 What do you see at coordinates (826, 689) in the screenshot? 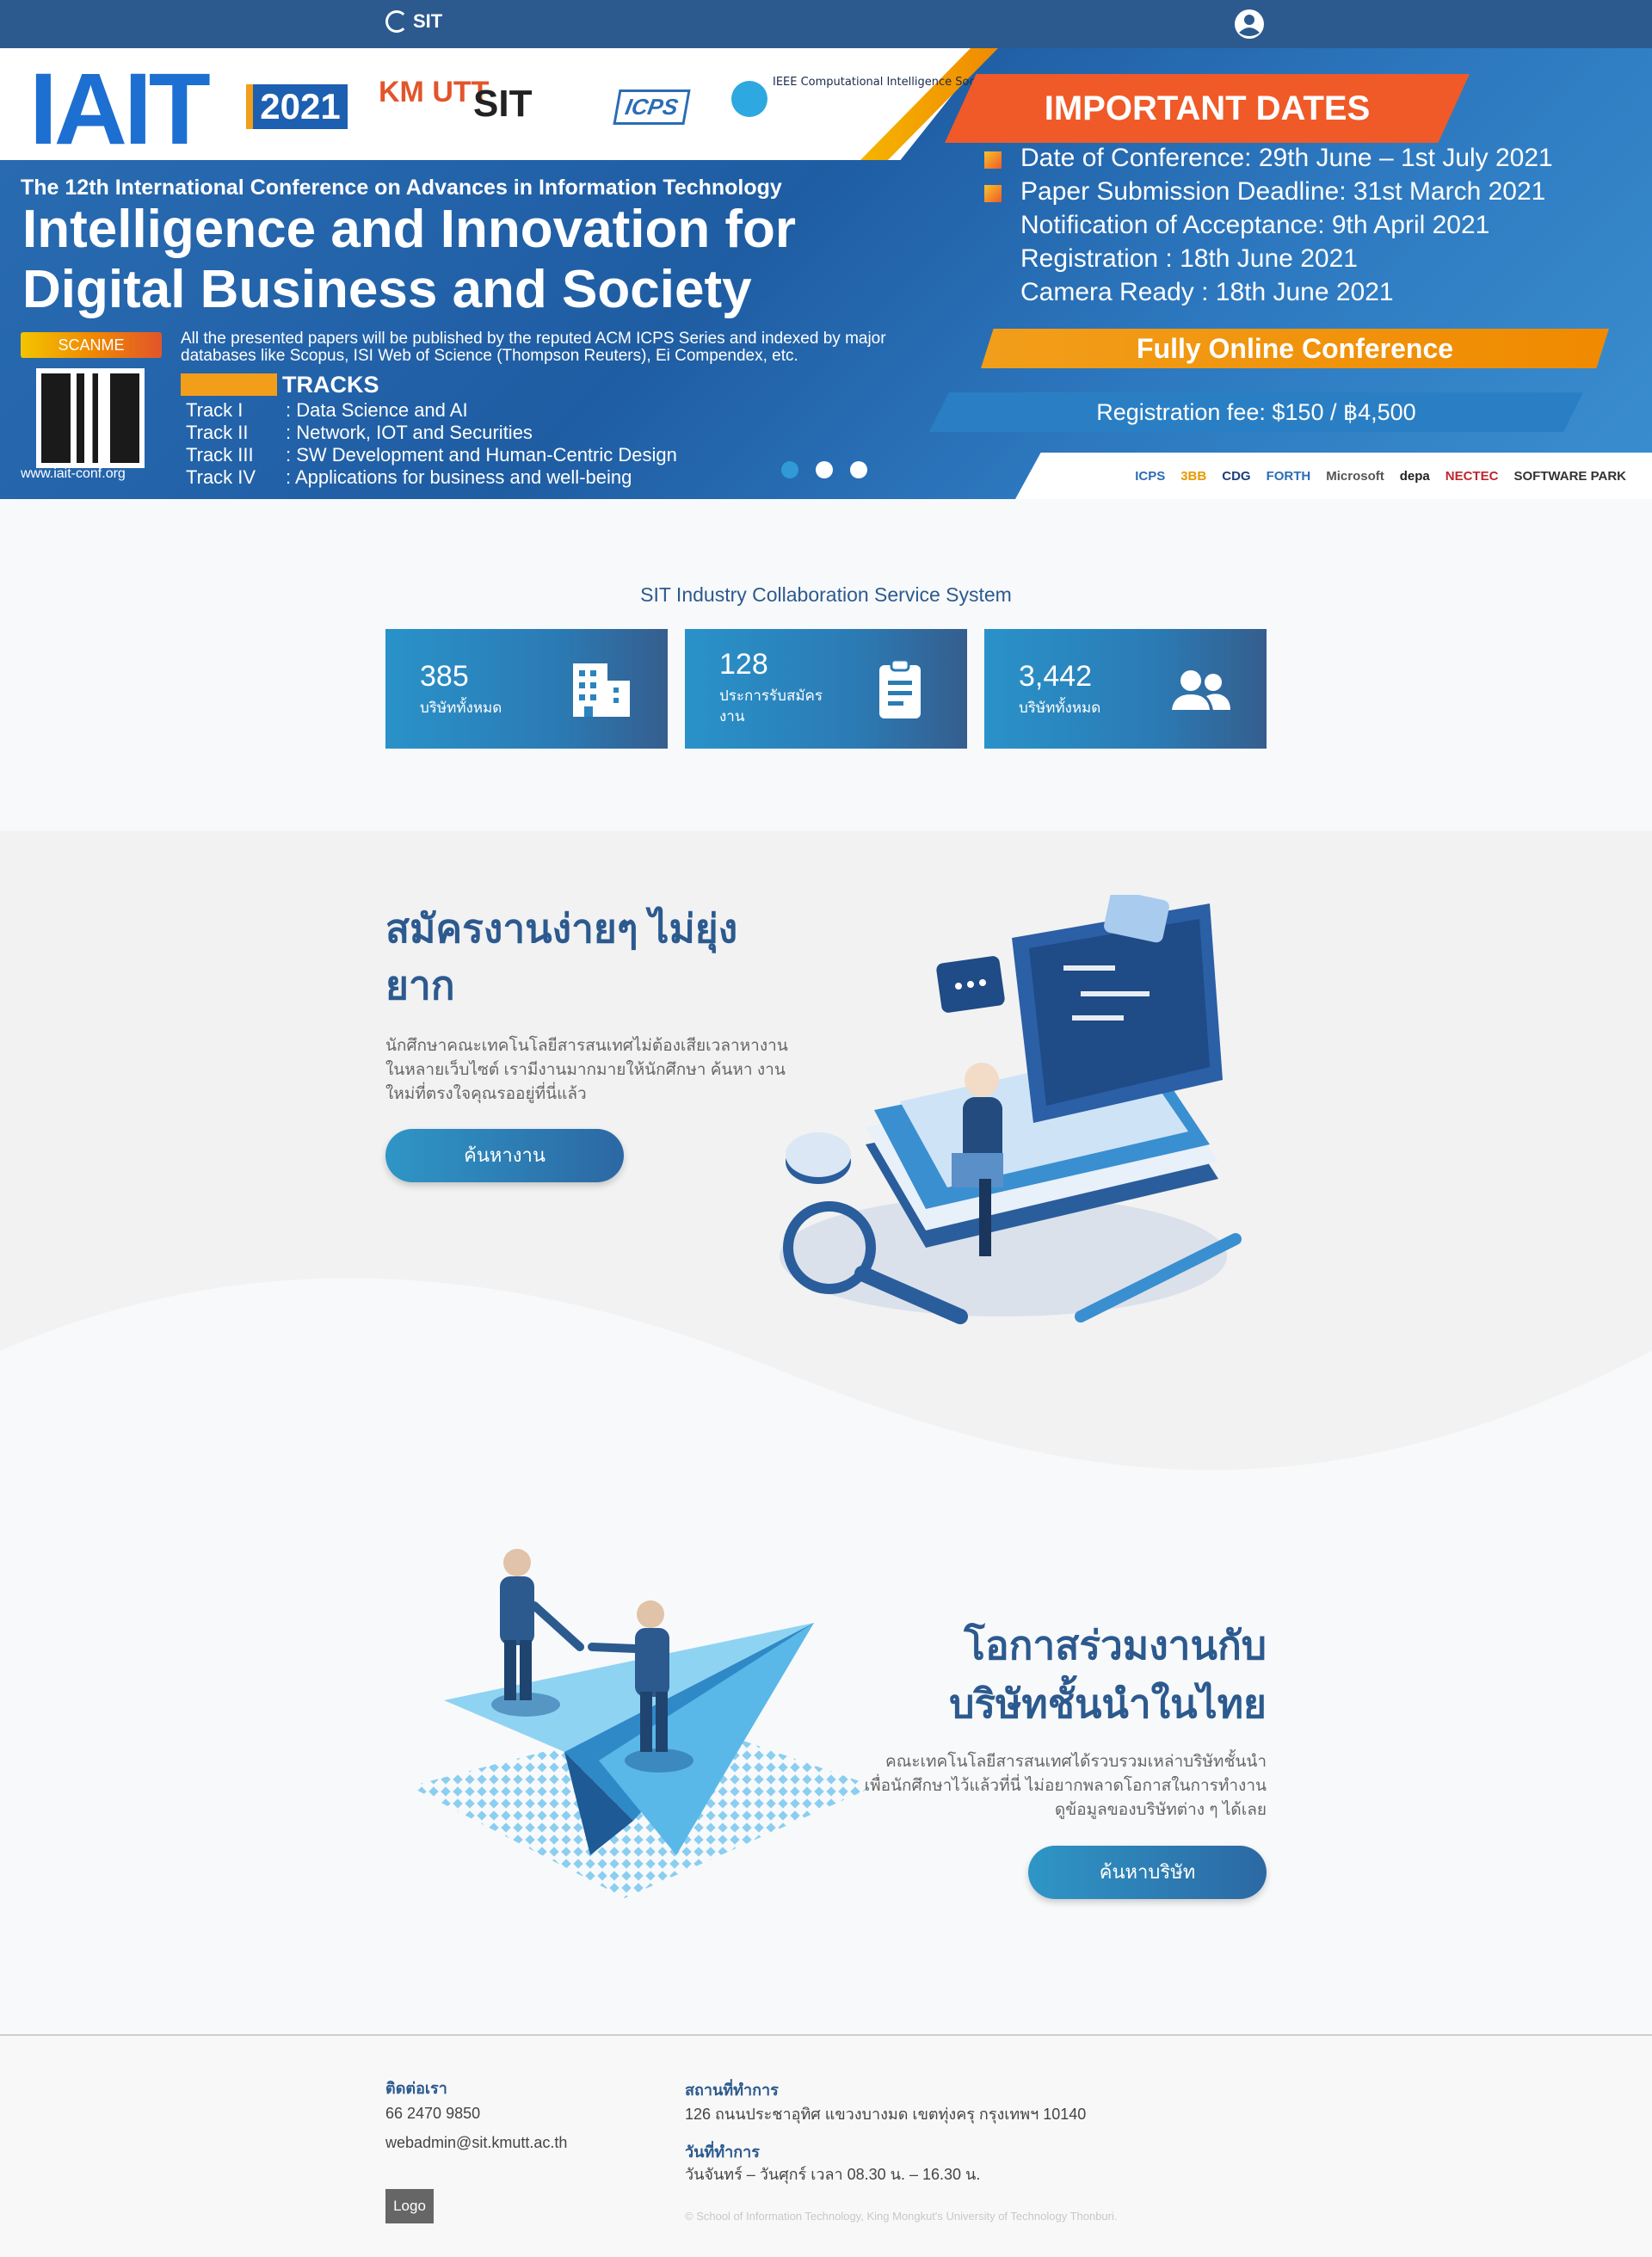
I see `stat-card-job-postings: 128 ประการรับสมัครงาน` at bounding box center [826, 689].